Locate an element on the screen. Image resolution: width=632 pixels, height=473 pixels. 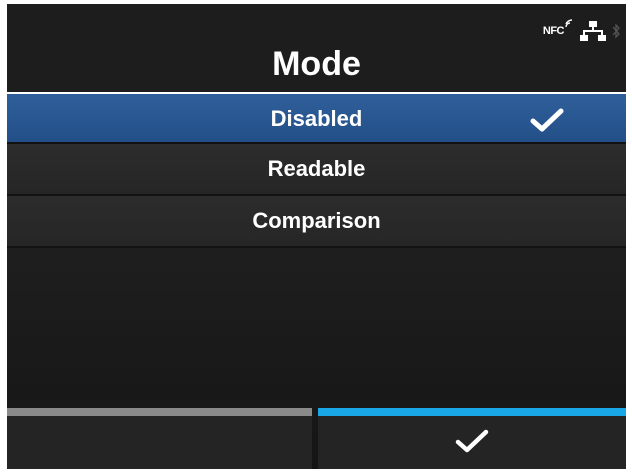
option-label: Comparison is located at coordinates (316, 220).